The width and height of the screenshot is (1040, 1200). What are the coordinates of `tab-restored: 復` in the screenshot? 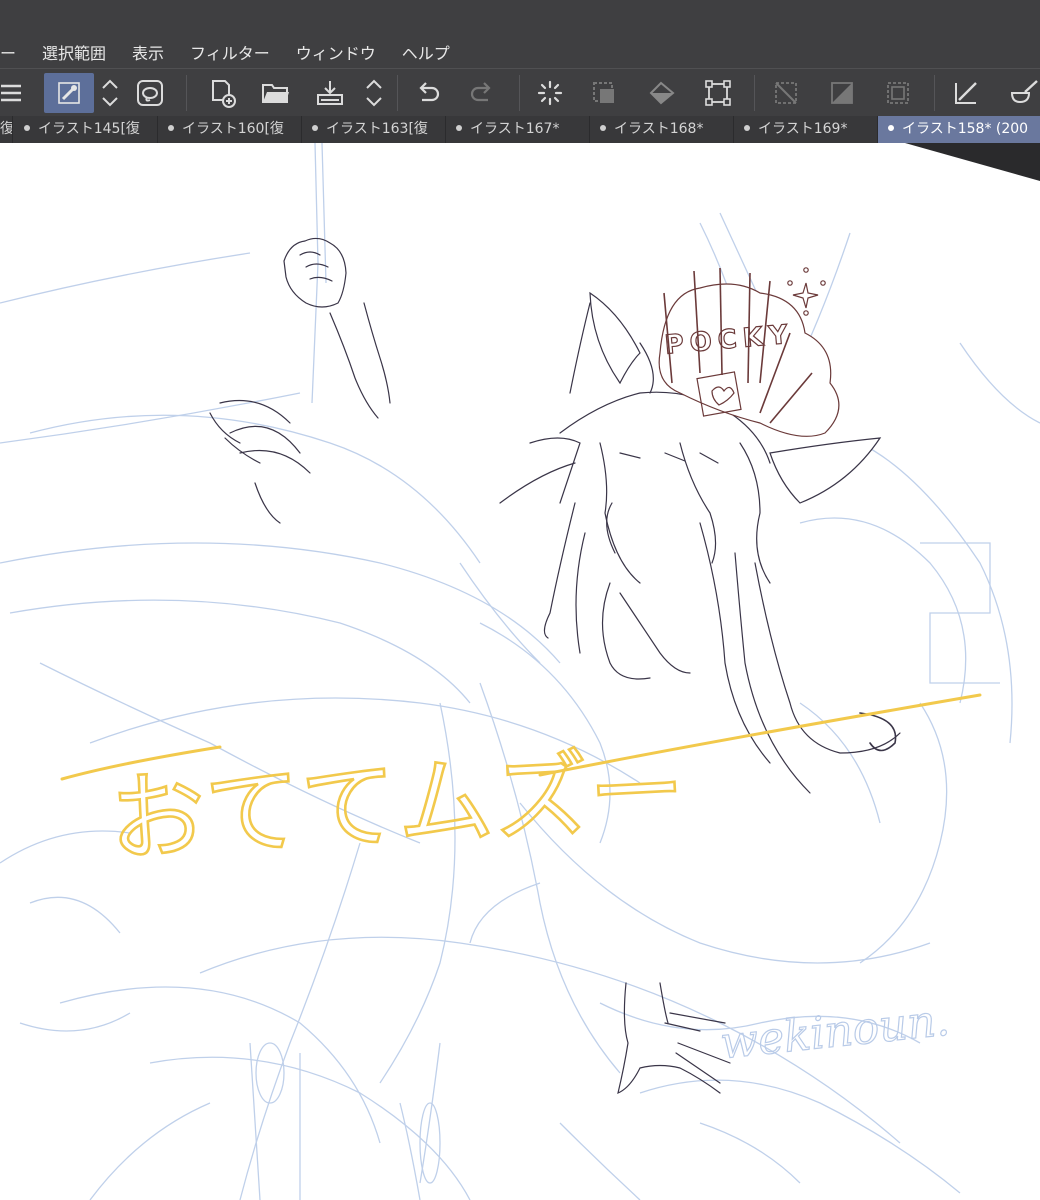 It's located at (6, 129).